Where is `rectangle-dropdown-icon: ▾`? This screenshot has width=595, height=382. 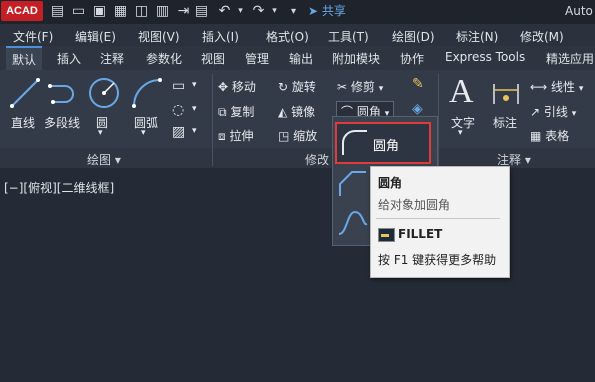 rectangle-dropdown-icon: ▾ is located at coordinates (194, 85).